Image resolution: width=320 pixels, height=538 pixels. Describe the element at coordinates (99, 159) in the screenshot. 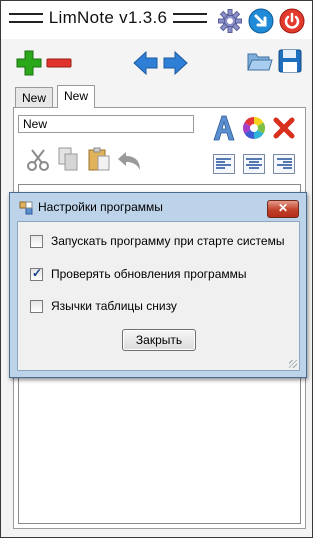

I see `paste-icon` at that location.